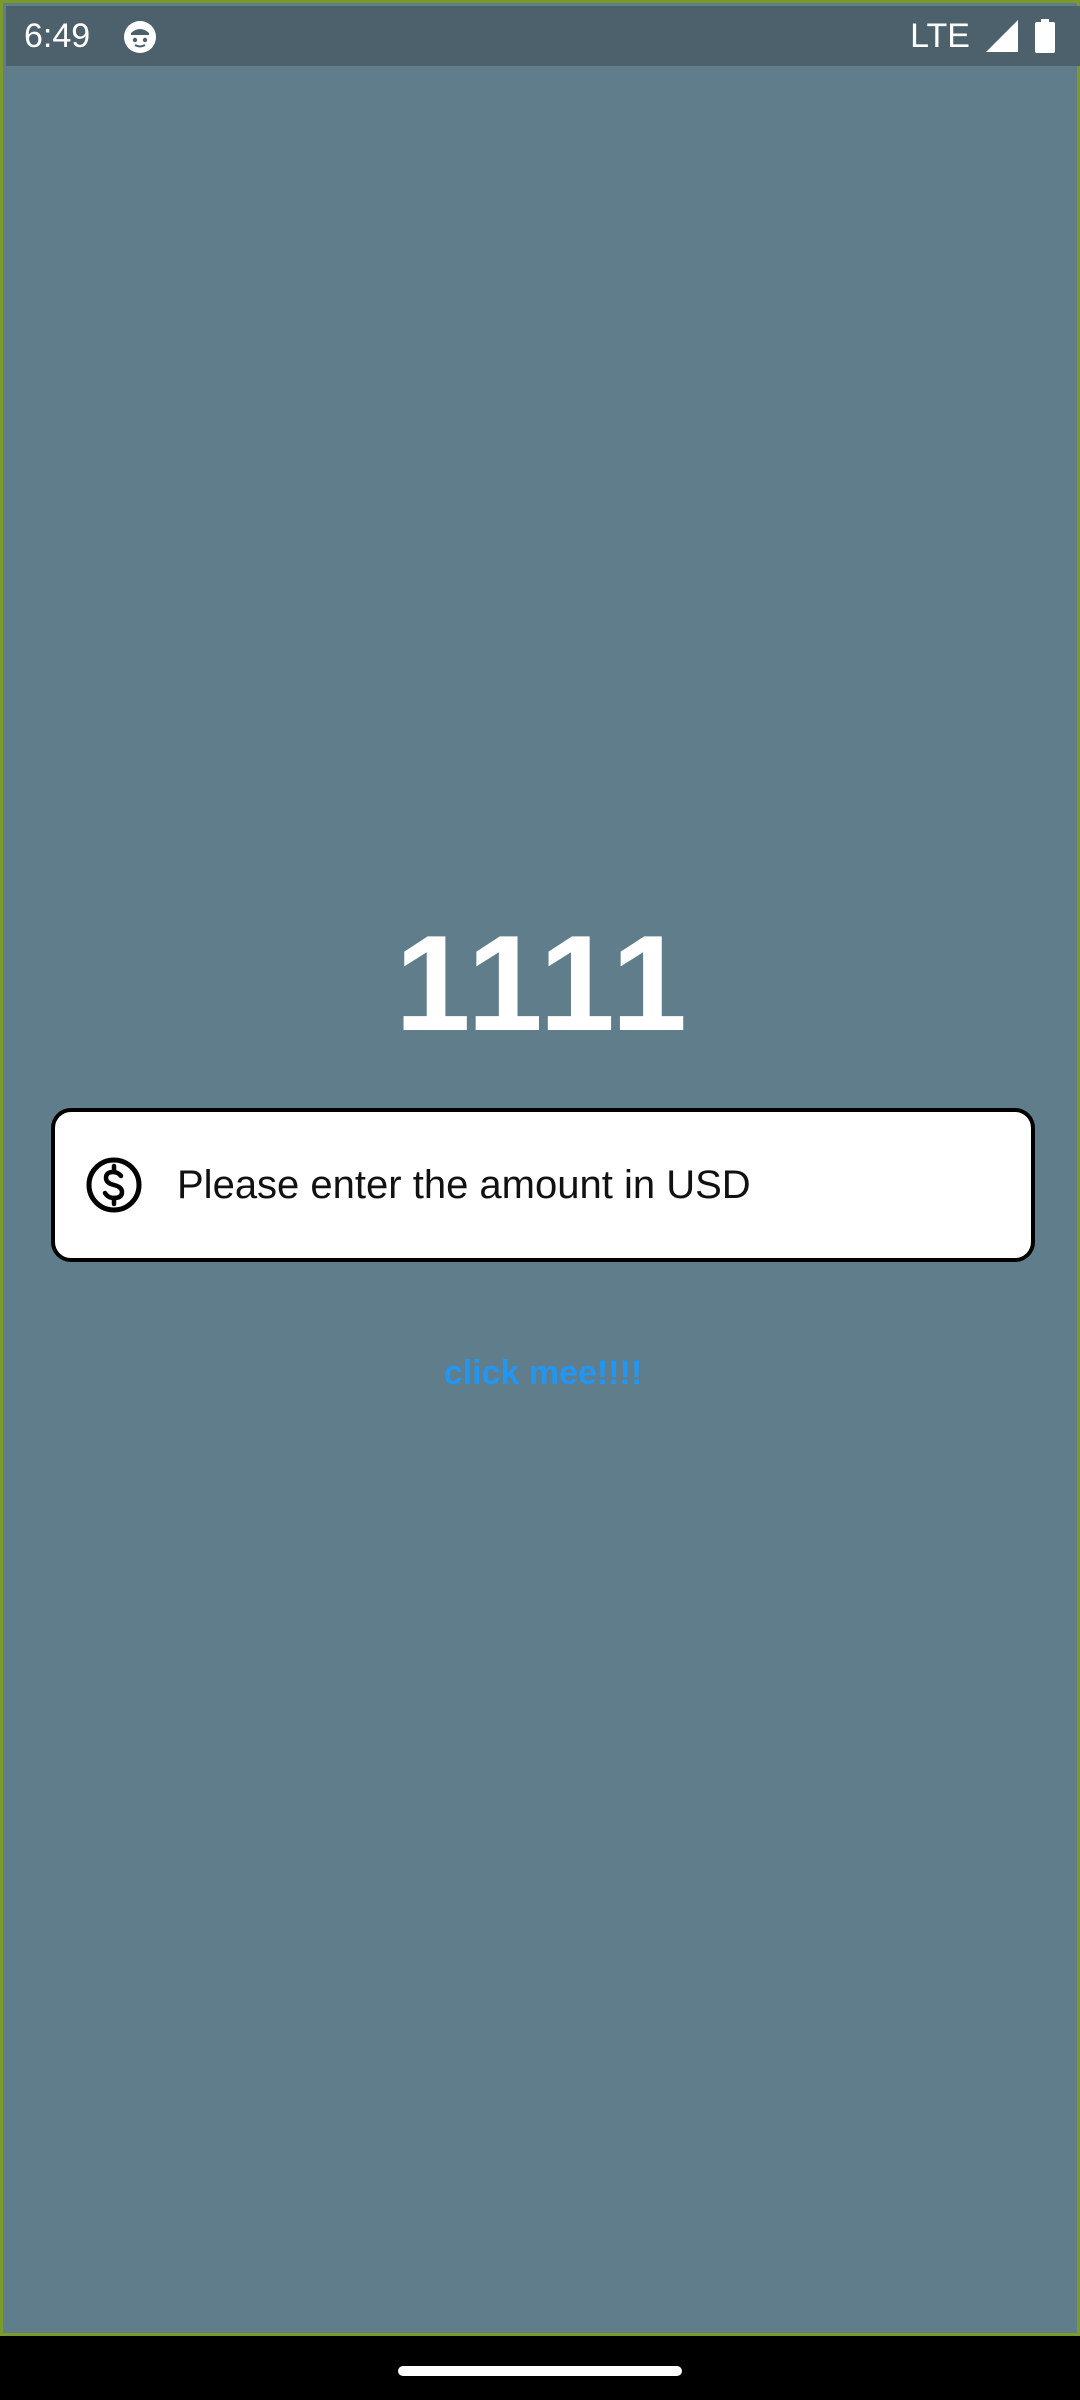 This screenshot has height=2400, width=1080. What do you see at coordinates (543, 1373) in the screenshot?
I see `click-me-button: click mee!!!!` at bounding box center [543, 1373].